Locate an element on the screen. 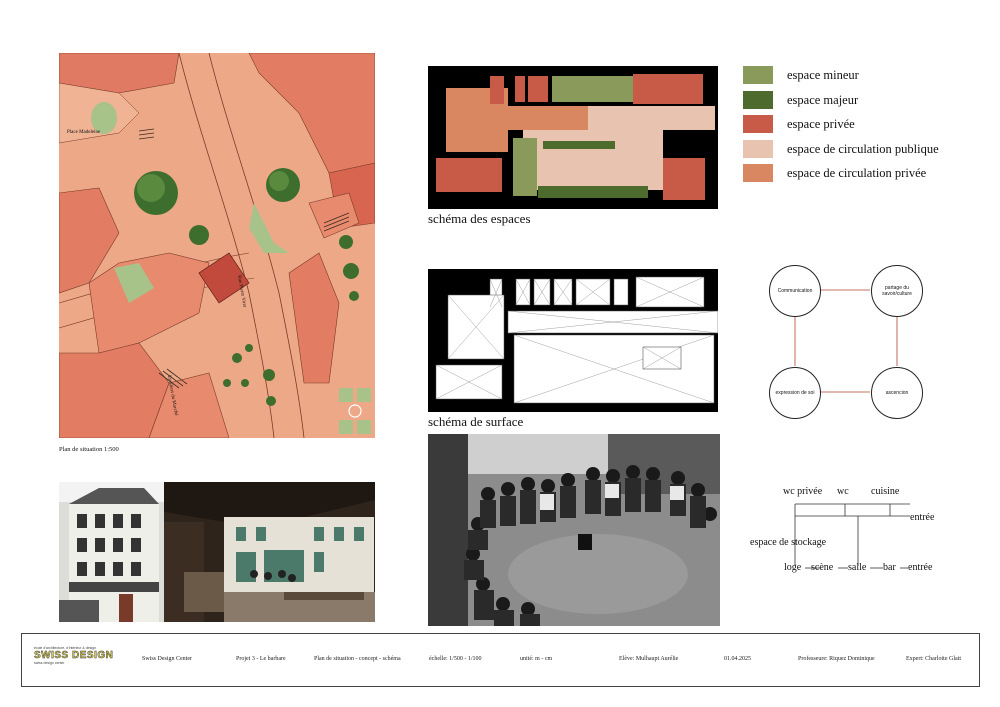 Image resolution: width=1000 pixels, height=707 pixels. tree-entree-bottom: entrée is located at coordinates (920, 567).